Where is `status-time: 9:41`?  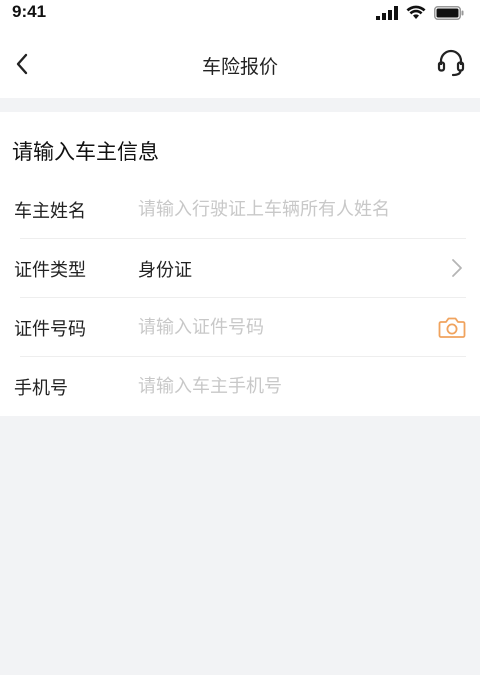 status-time: 9:41 is located at coordinates (29, 11).